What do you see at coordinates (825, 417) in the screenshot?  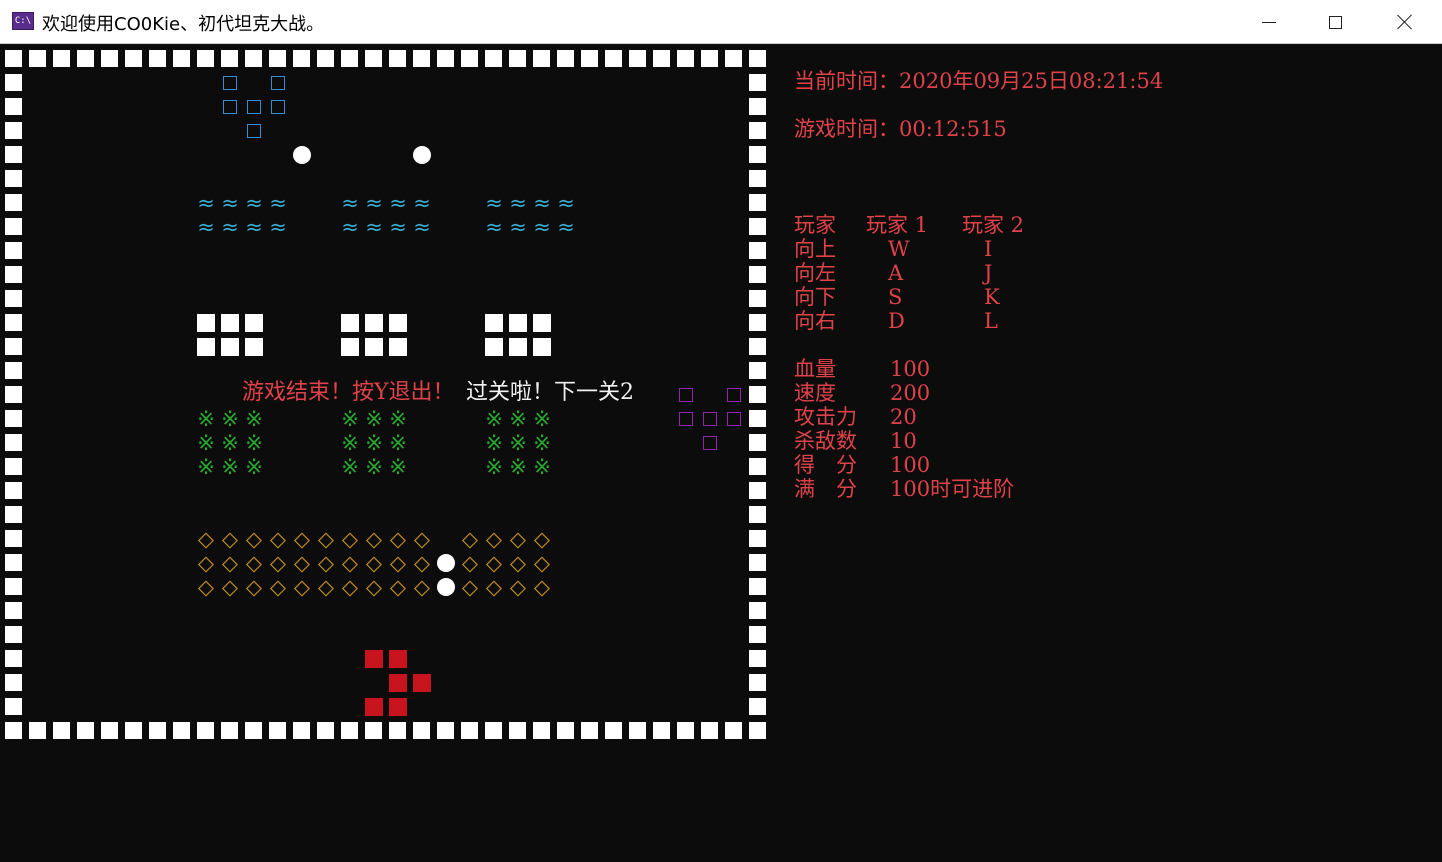 I see `stat-label: 攻击力` at bounding box center [825, 417].